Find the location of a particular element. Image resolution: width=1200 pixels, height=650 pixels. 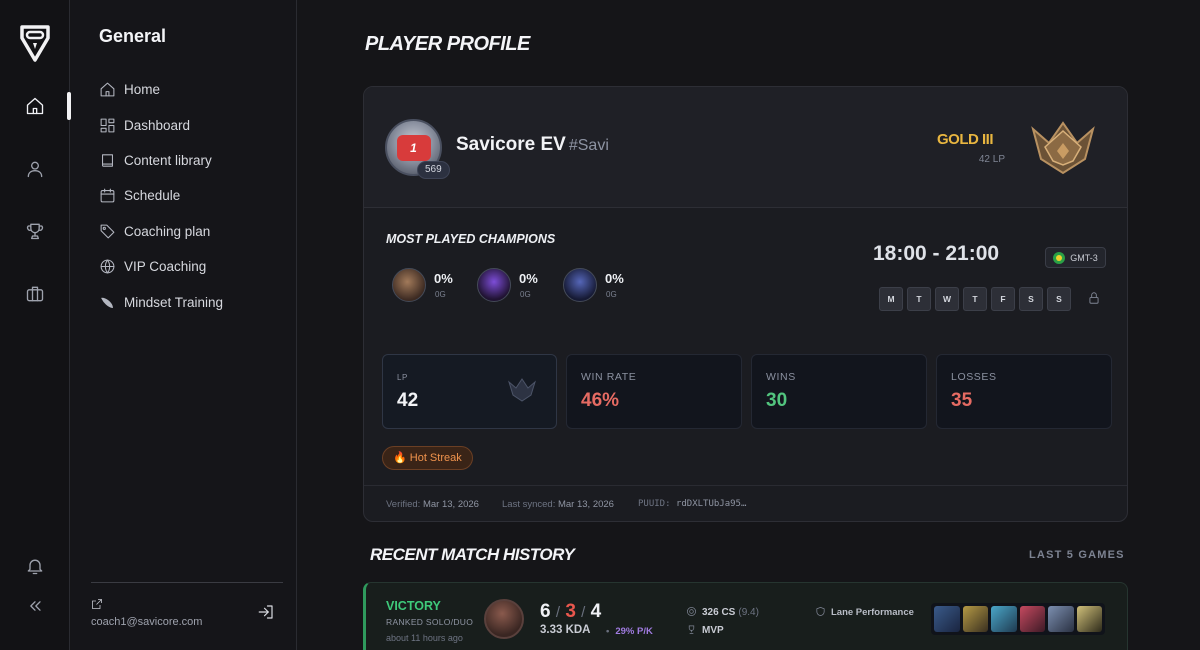

availability-days: M T W T F S S is located at coordinates (975, 299).